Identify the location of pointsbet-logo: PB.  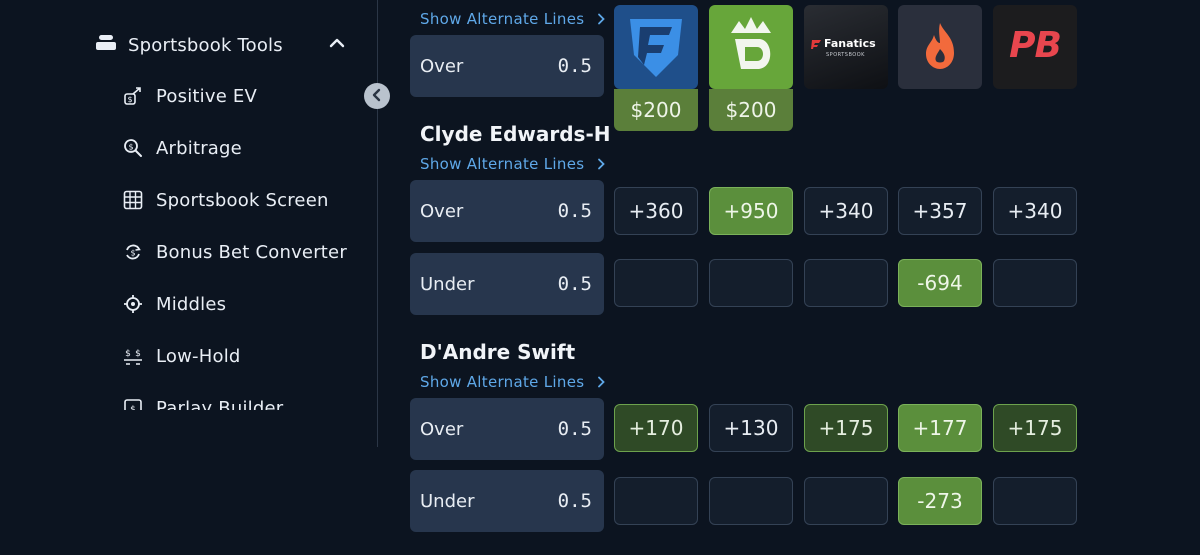
(1035, 47).